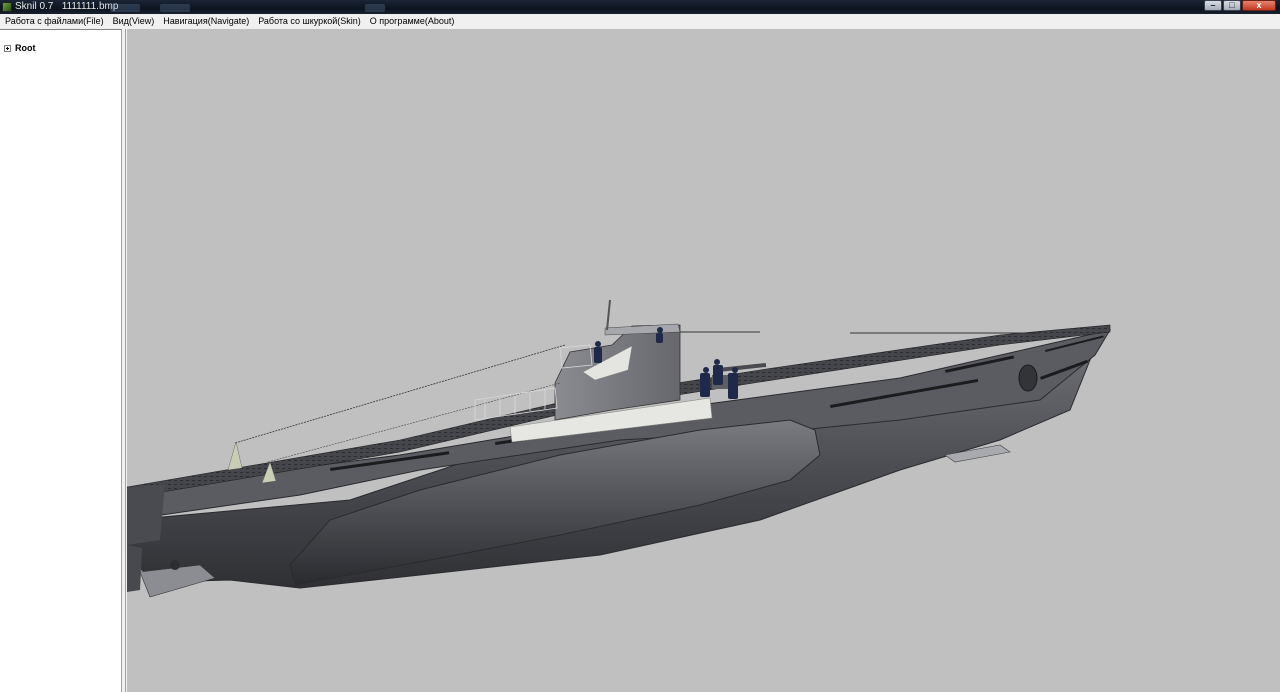  I want to click on window-controls: – □ x, so click(1239, 6).